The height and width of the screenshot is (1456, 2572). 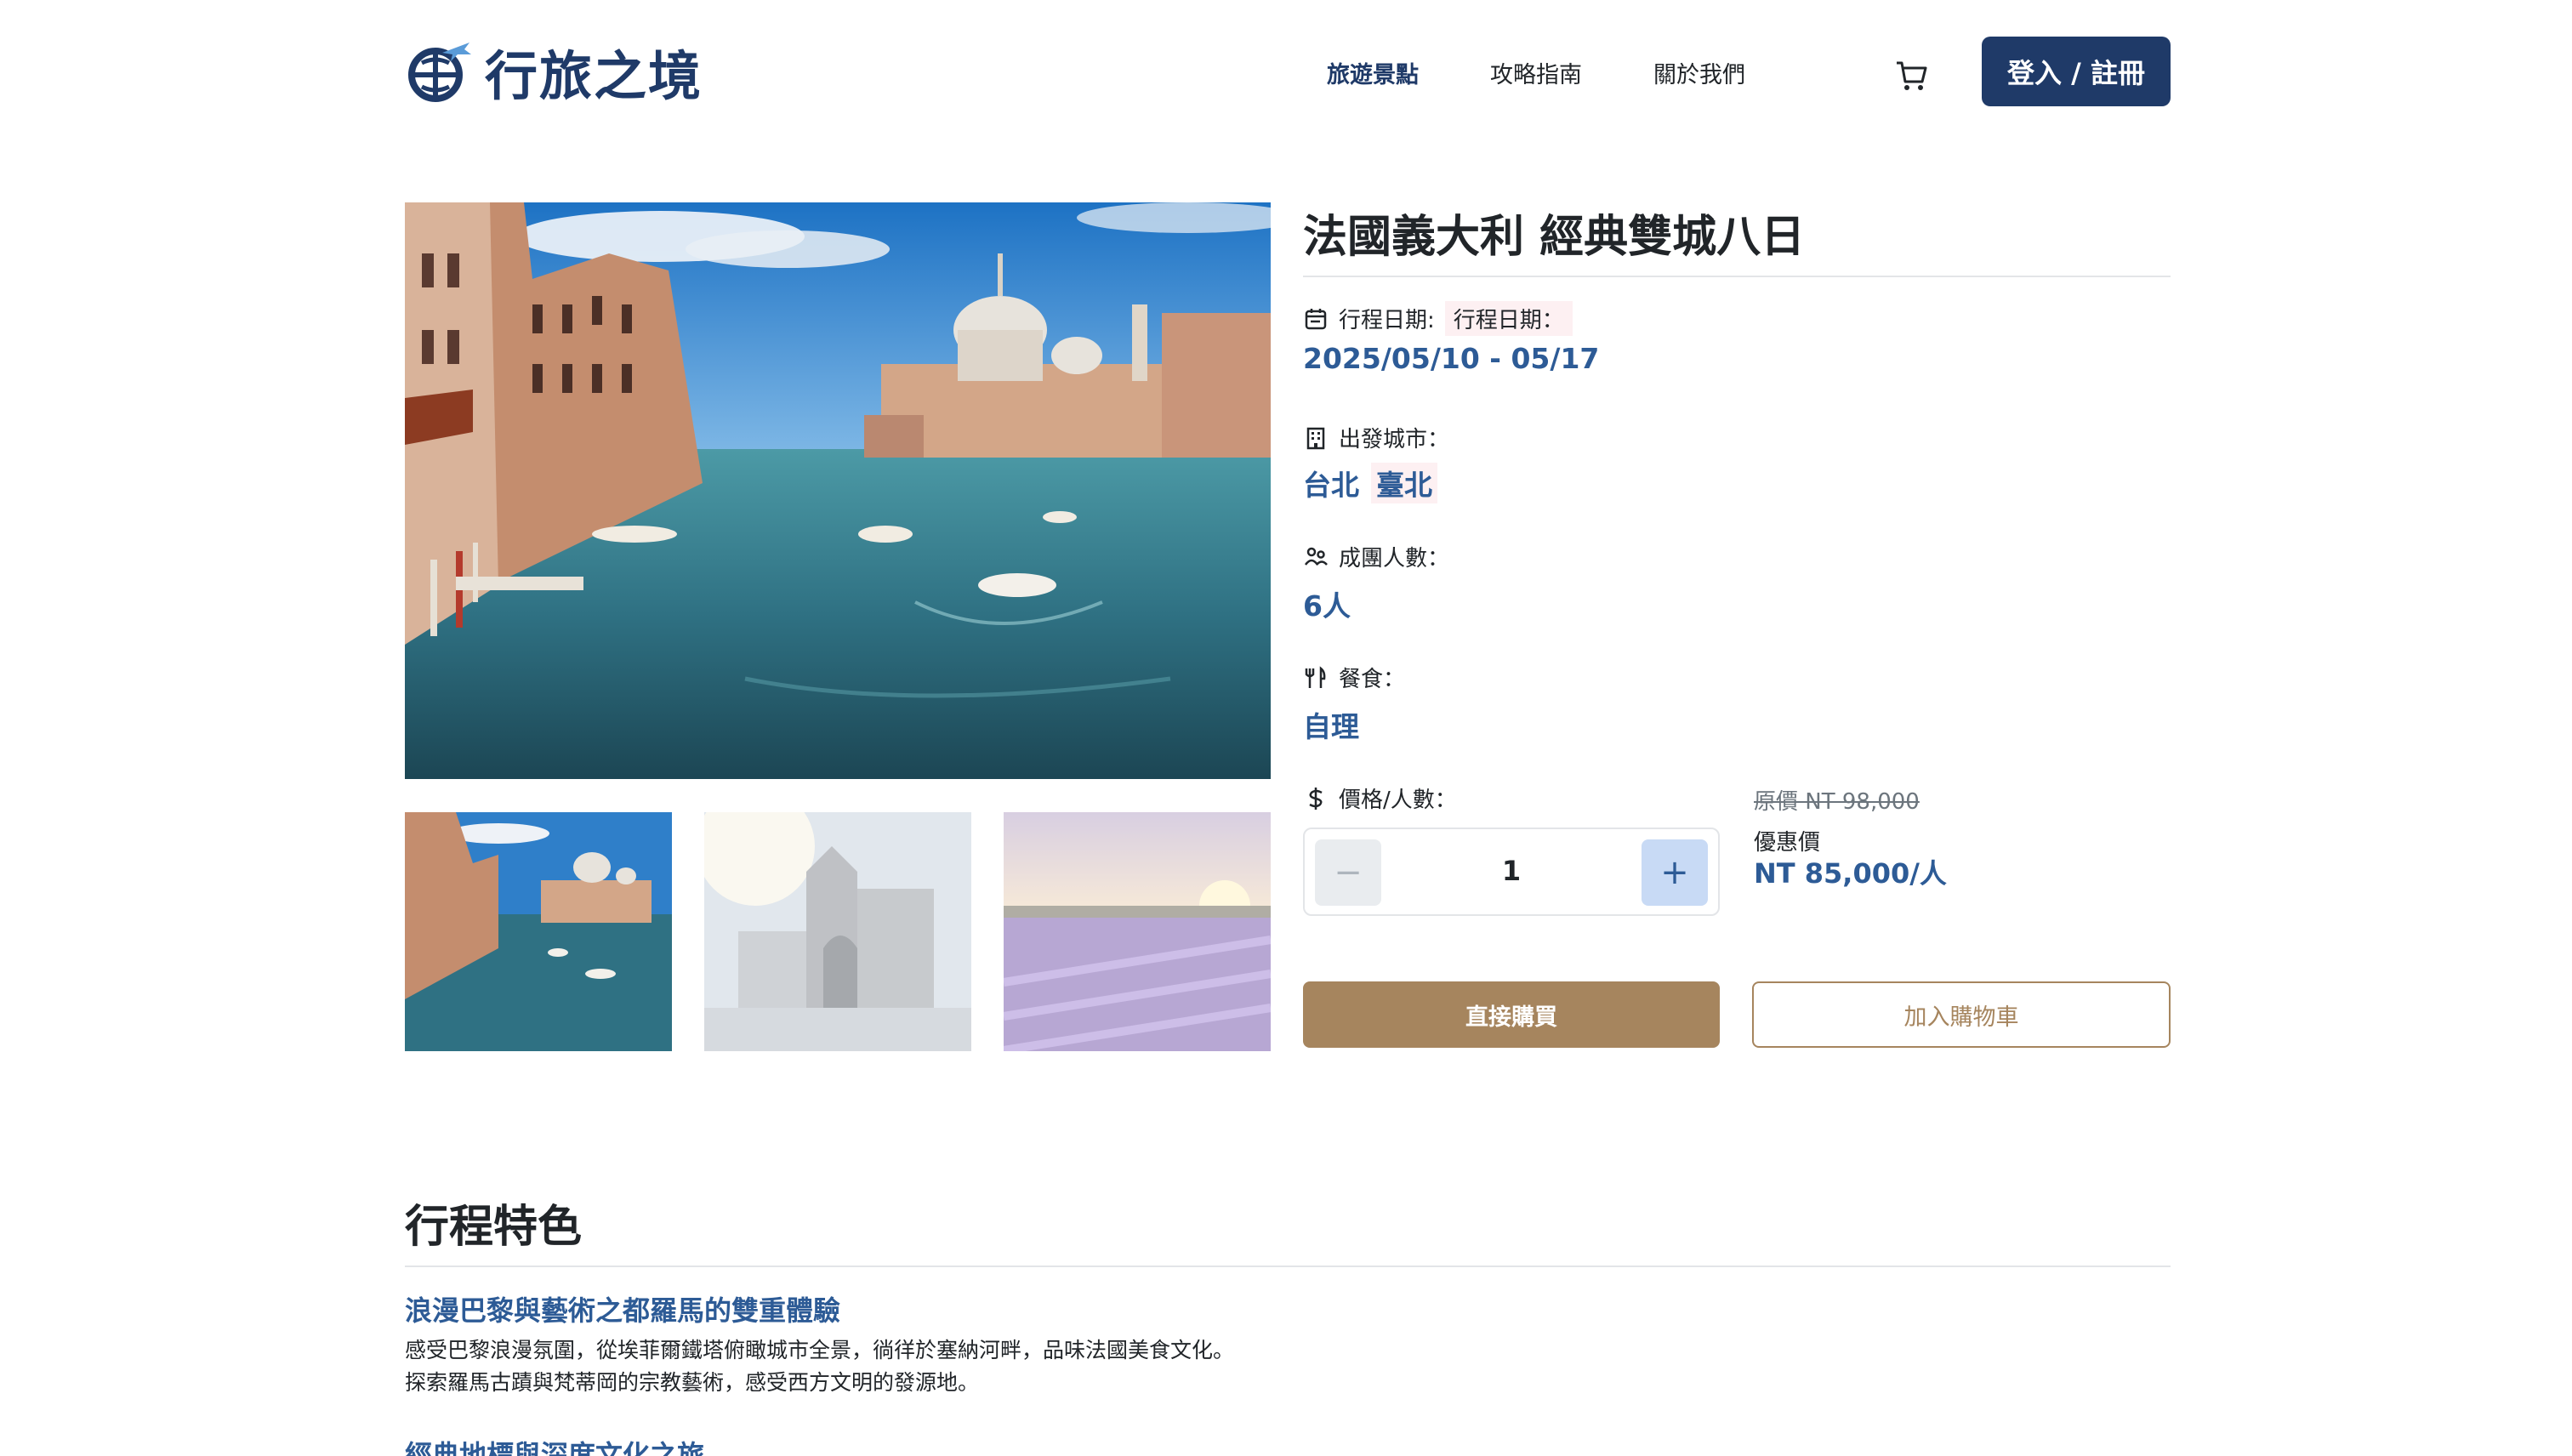 I want to click on hero-image, so click(x=838, y=490).